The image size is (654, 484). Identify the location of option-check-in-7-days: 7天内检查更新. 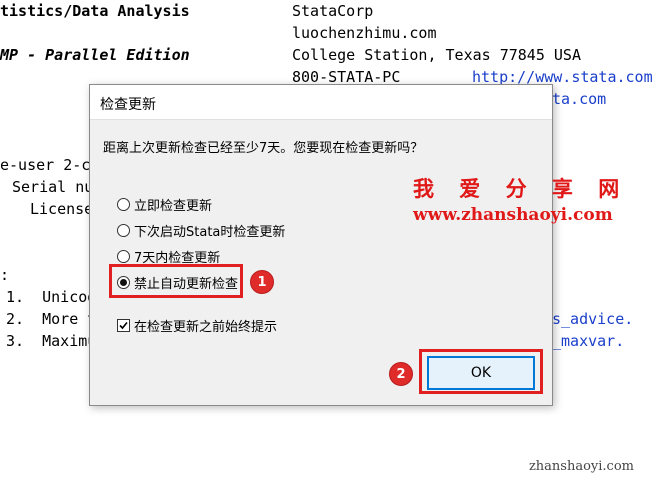
(168, 256).